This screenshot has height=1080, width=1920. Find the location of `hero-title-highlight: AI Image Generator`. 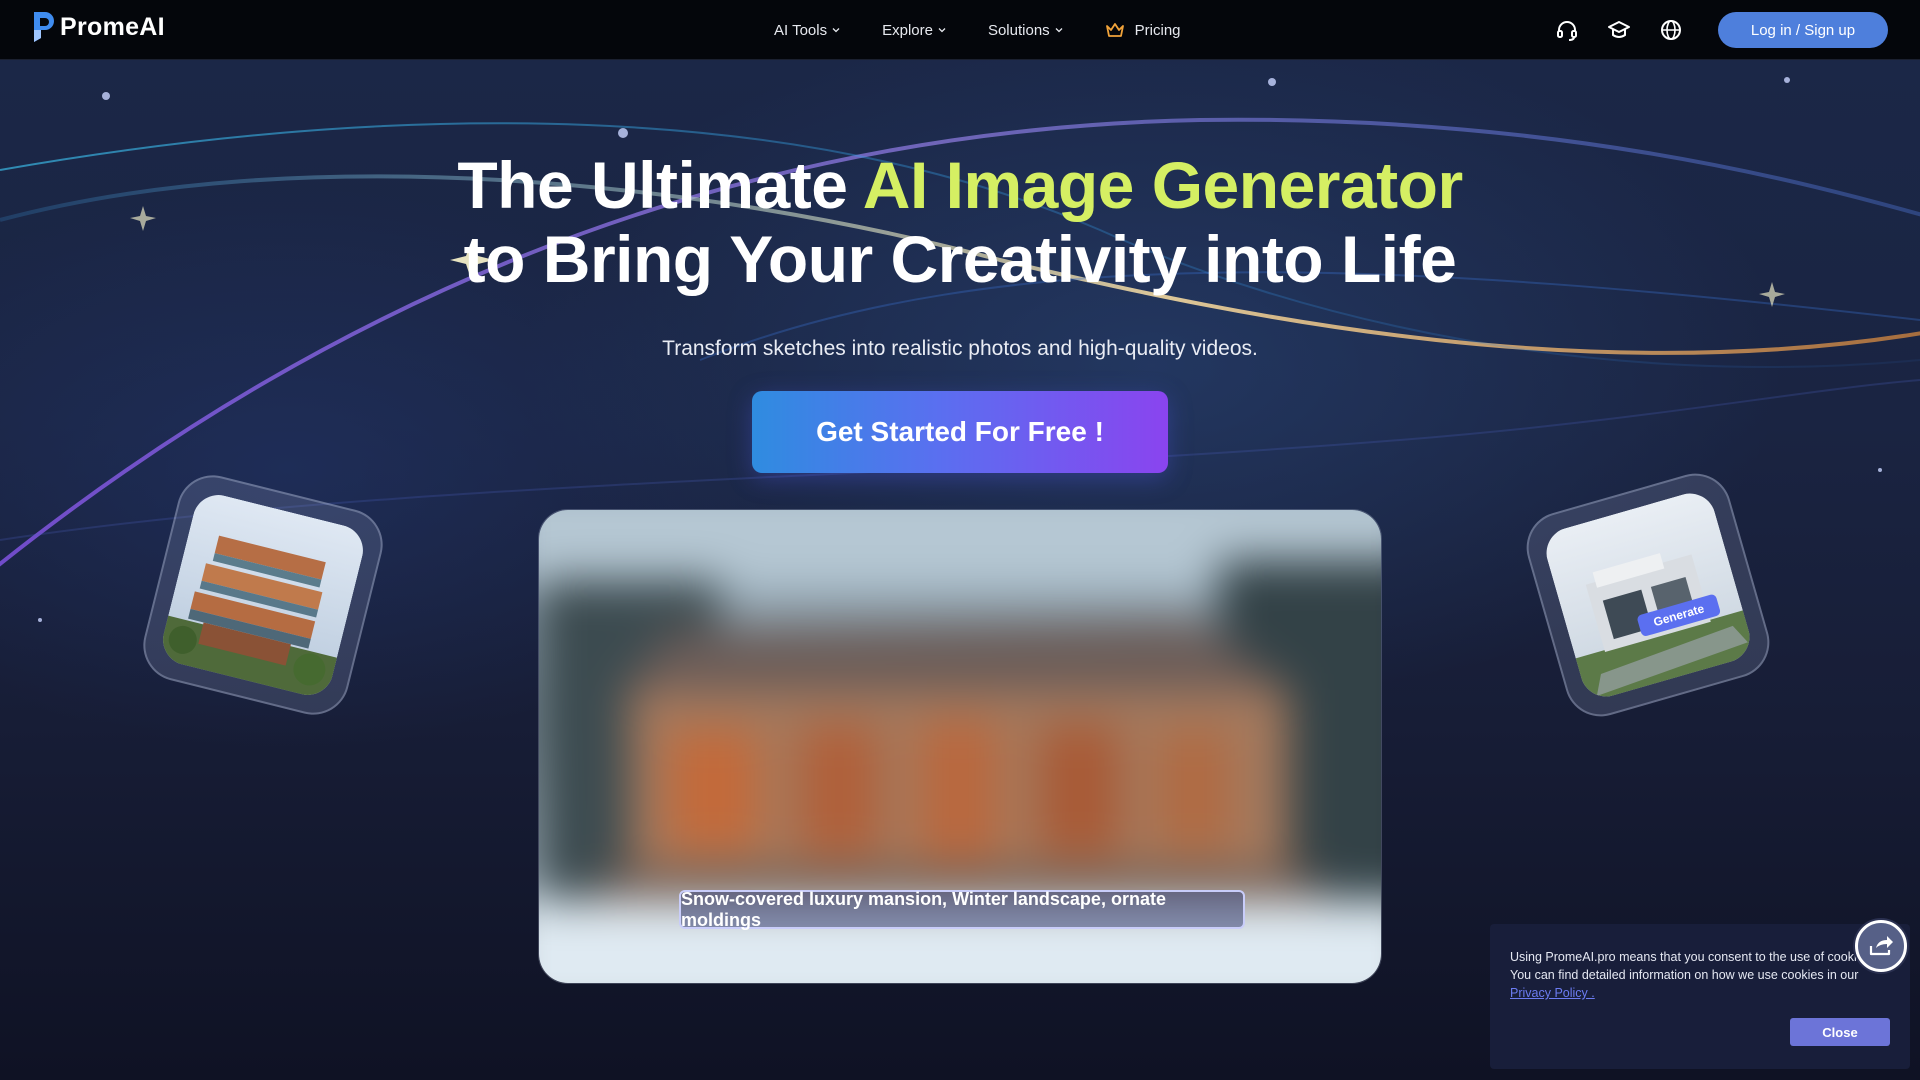

hero-title-highlight: AI Image Generator is located at coordinates (1162, 185).